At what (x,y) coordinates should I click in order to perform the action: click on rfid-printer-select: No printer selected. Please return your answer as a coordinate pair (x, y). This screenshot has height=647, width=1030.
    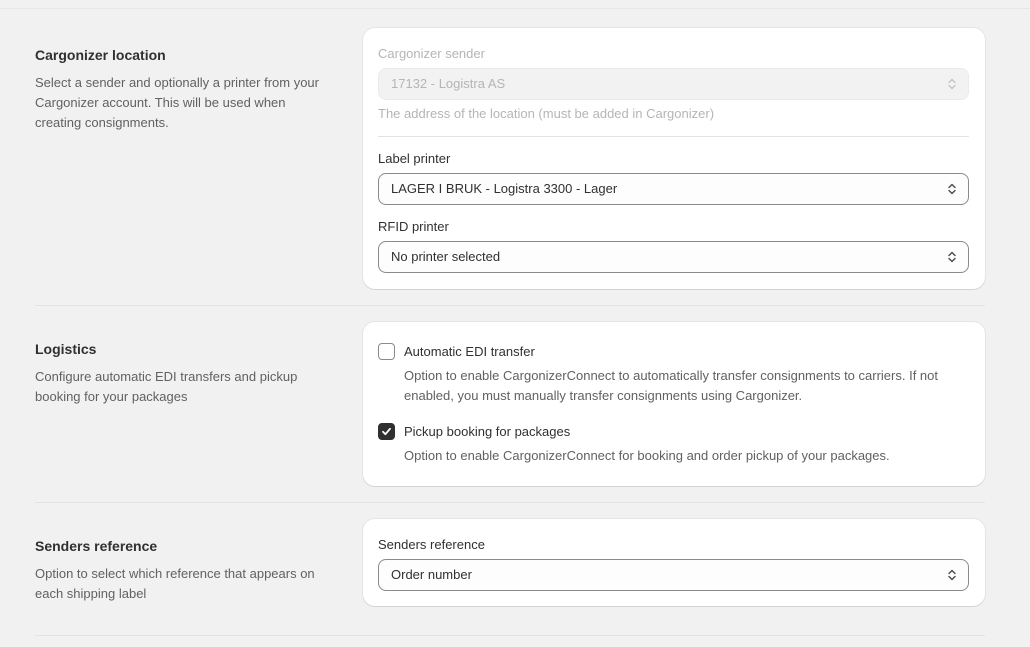
    Looking at the image, I should click on (673, 257).